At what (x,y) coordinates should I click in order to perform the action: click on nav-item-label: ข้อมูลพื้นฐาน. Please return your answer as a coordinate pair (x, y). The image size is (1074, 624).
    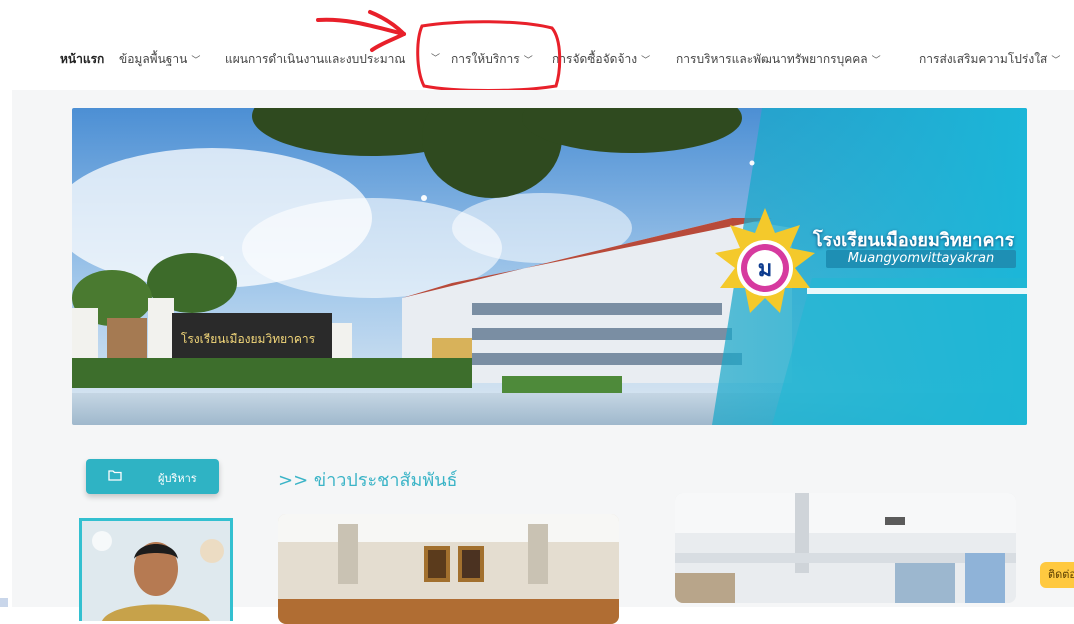
    Looking at the image, I should click on (153, 59).